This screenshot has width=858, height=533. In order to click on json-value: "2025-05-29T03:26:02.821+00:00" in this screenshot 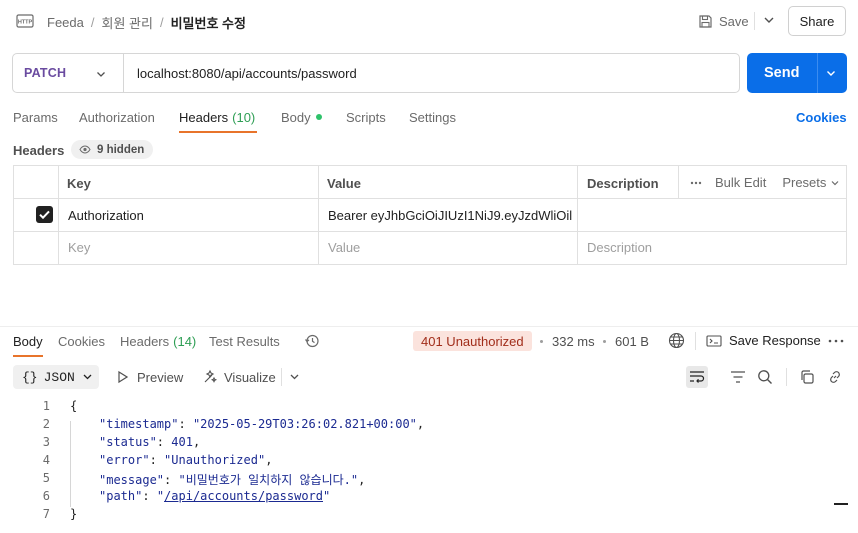, I will do `click(304, 424)`.